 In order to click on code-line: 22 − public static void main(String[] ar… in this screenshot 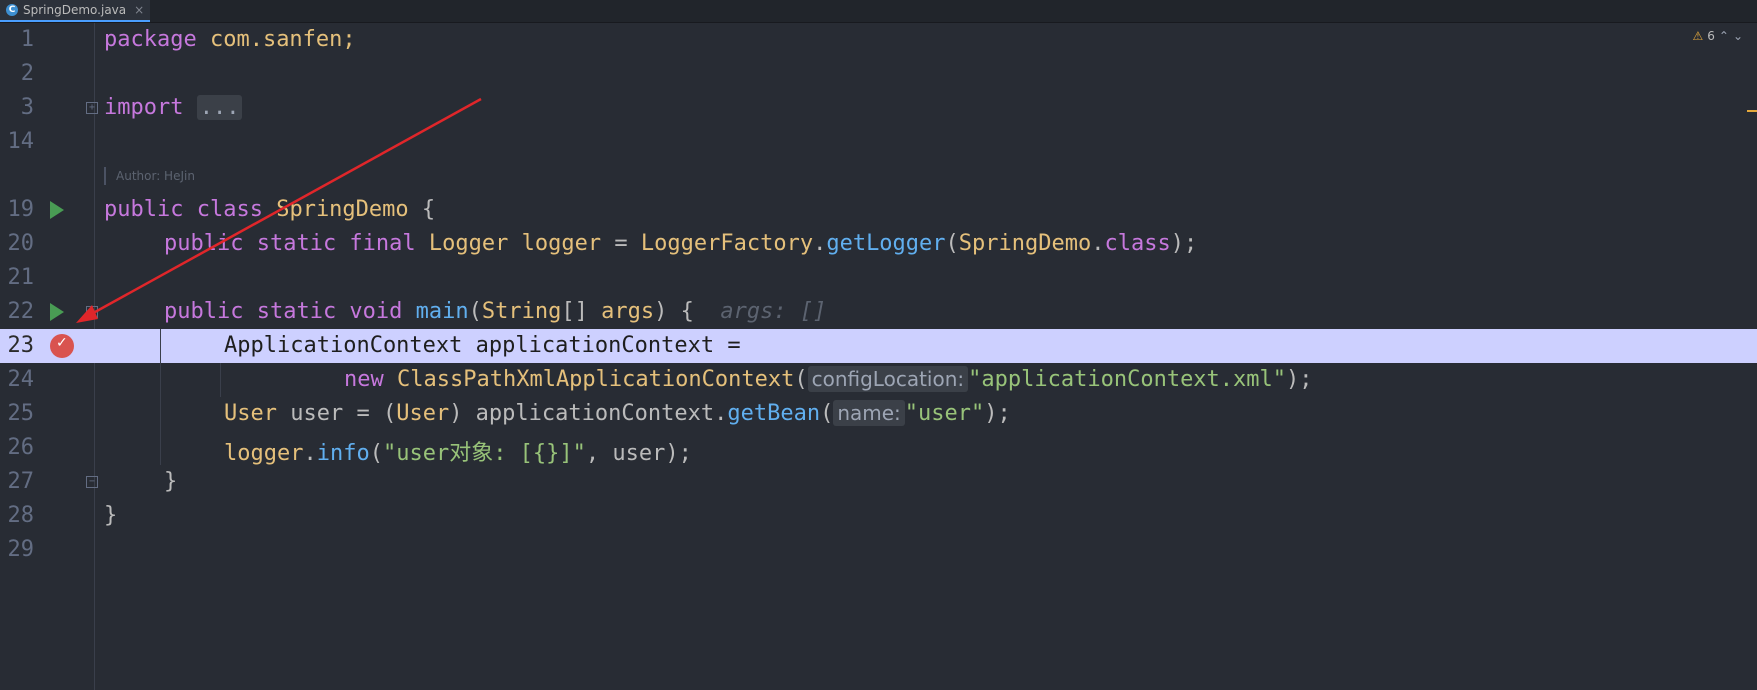, I will do `click(878, 312)`.